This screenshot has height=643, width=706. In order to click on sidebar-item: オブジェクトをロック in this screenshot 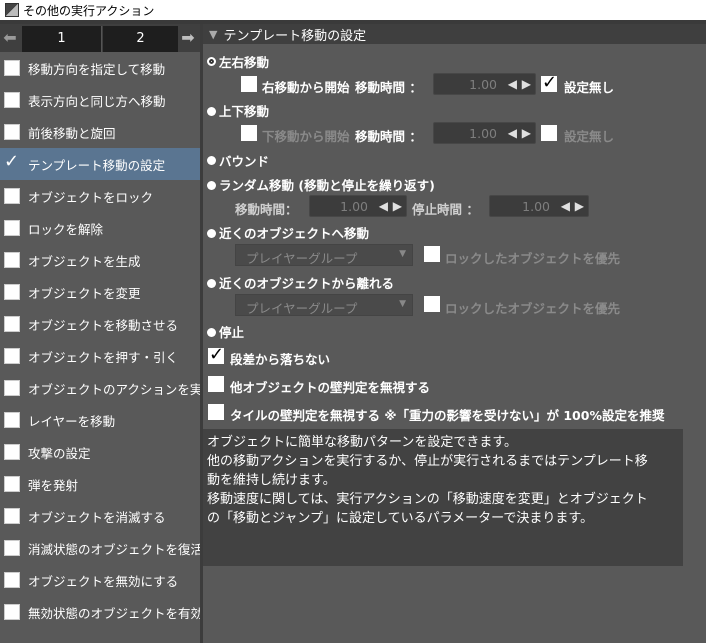, I will do `click(100, 196)`.